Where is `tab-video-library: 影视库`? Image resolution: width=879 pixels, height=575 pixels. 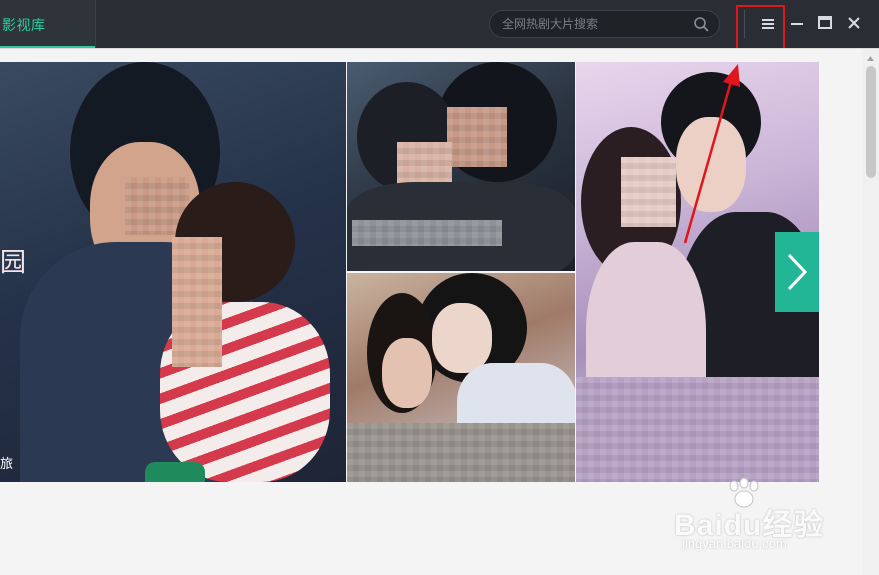
tab-video-library: 影视库 is located at coordinates (47, 24).